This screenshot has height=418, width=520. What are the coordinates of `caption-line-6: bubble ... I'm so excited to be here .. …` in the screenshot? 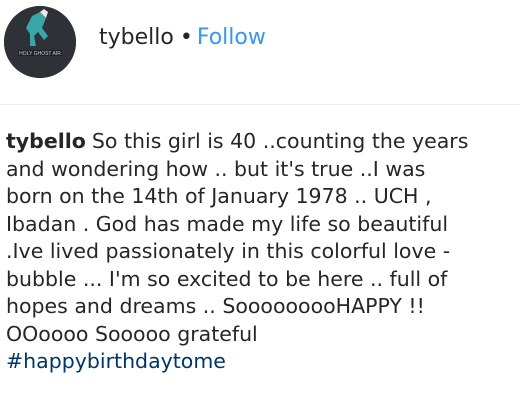 It's located at (227, 278).